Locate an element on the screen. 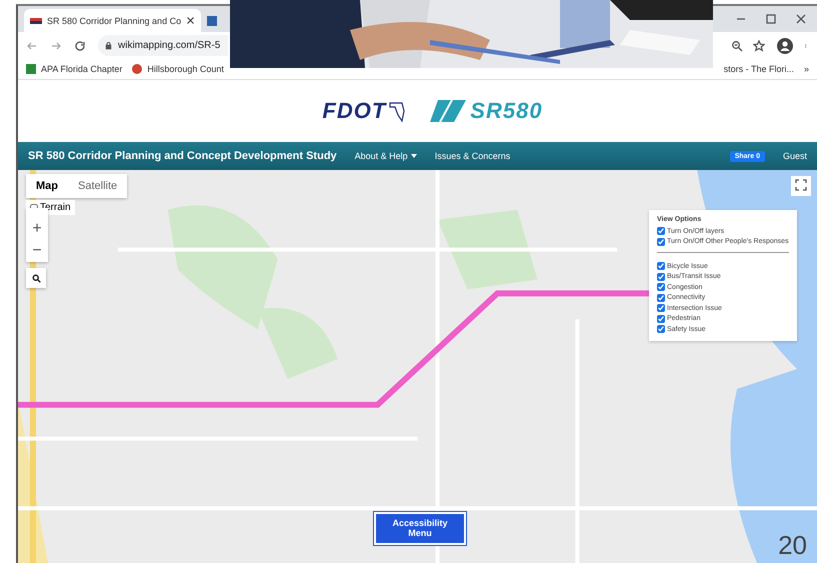 This screenshot has height=563, width=817. map-type-tab: Satellite is located at coordinates (98, 186).